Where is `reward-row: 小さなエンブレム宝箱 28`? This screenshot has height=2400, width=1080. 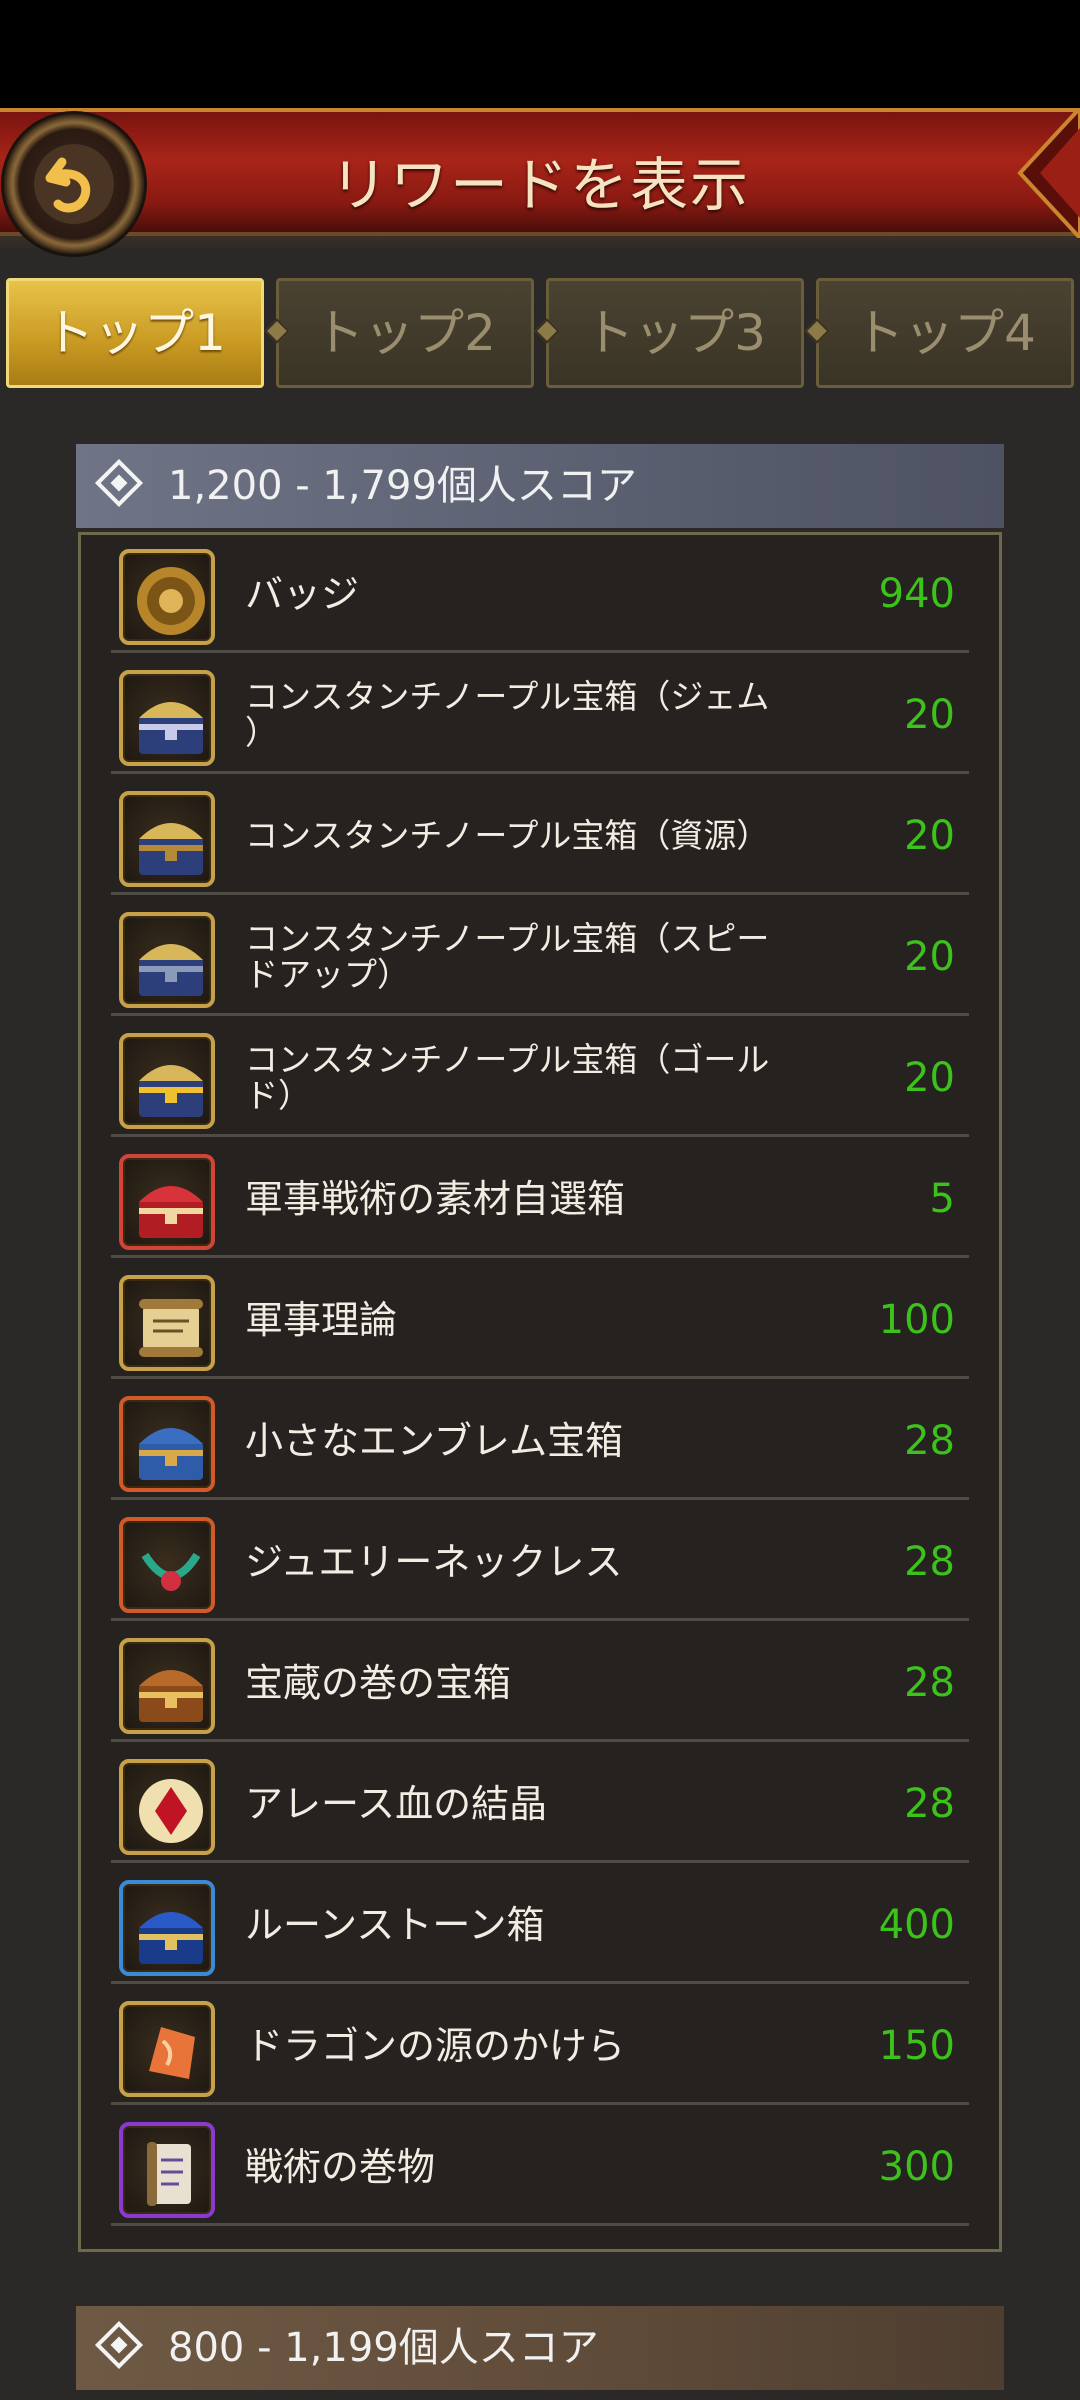
reward-row: 小さなエンブレム宝箱 28 is located at coordinates (540, 1441).